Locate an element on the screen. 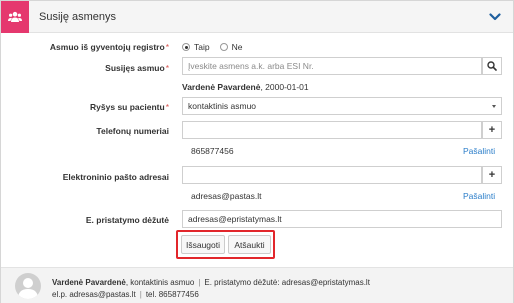 The image size is (514, 303). add-email-button: + is located at coordinates (492, 175).